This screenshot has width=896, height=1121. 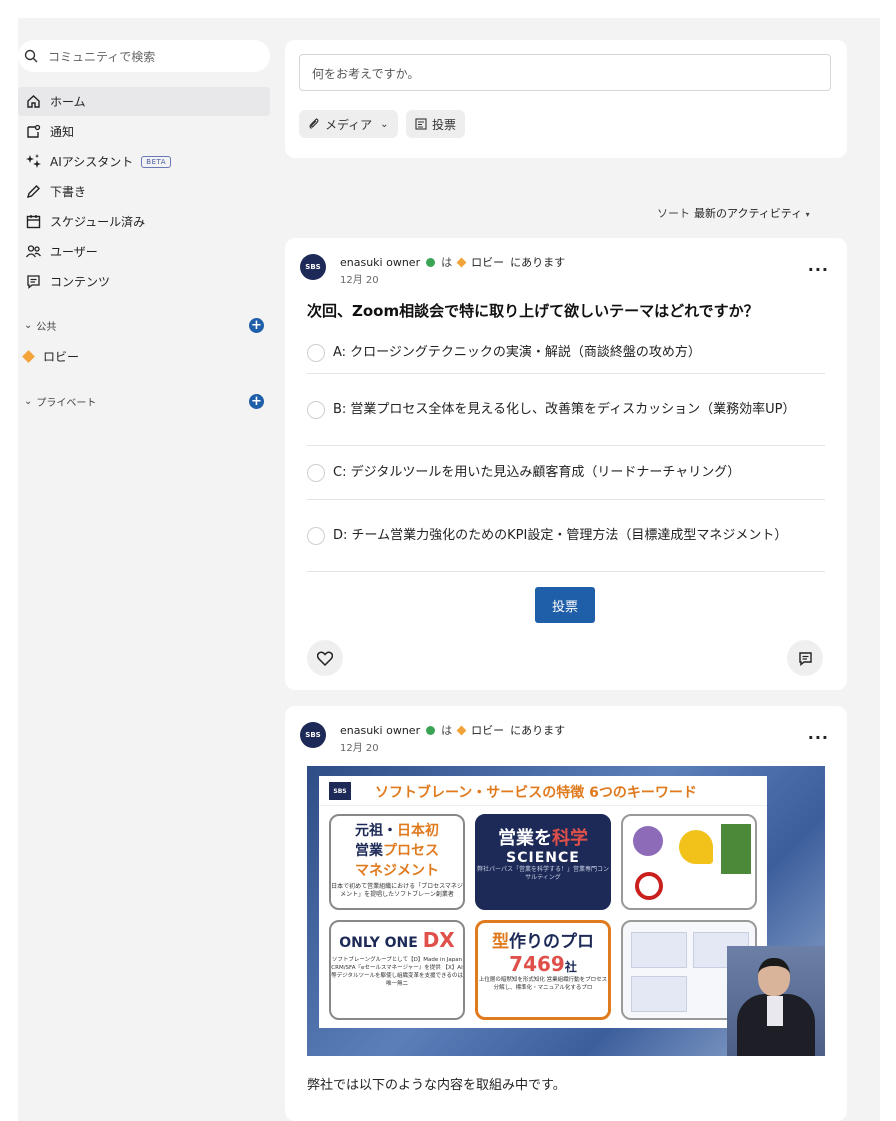 What do you see at coordinates (144, 56) in the screenshot?
I see `community-search-input: コミュニティで検索` at bounding box center [144, 56].